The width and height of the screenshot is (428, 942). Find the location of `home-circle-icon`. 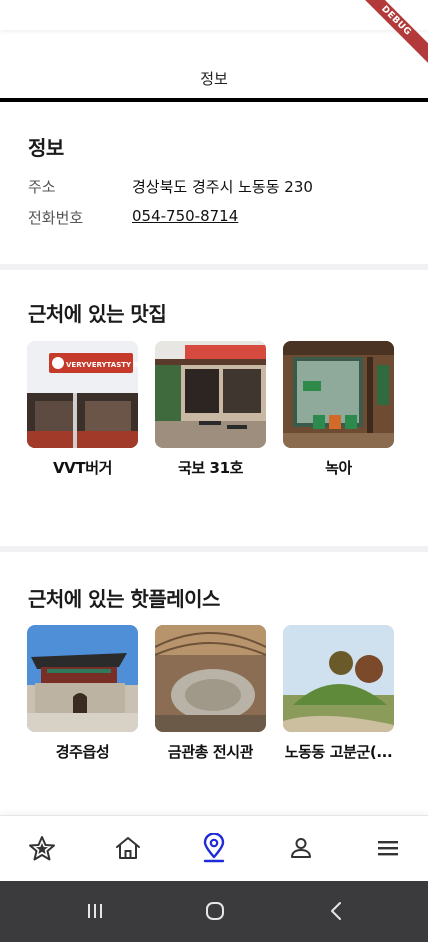

home-circle-icon is located at coordinates (215, 911).